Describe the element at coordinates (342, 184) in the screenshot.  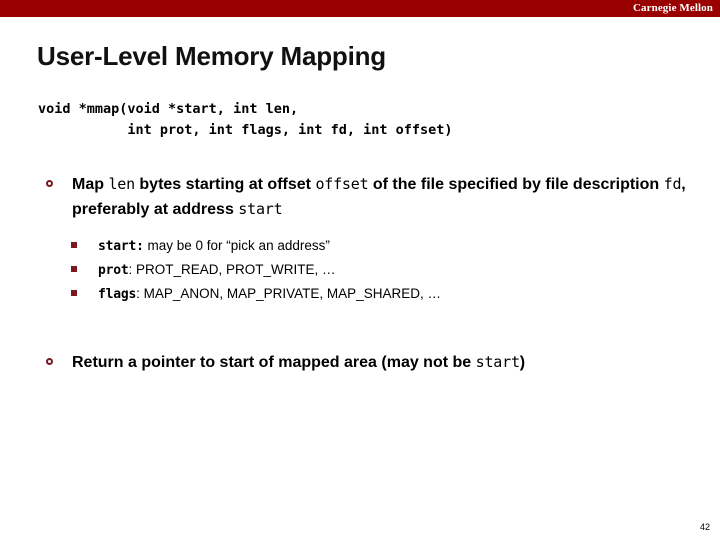
I see `inline-code: offset` at that location.